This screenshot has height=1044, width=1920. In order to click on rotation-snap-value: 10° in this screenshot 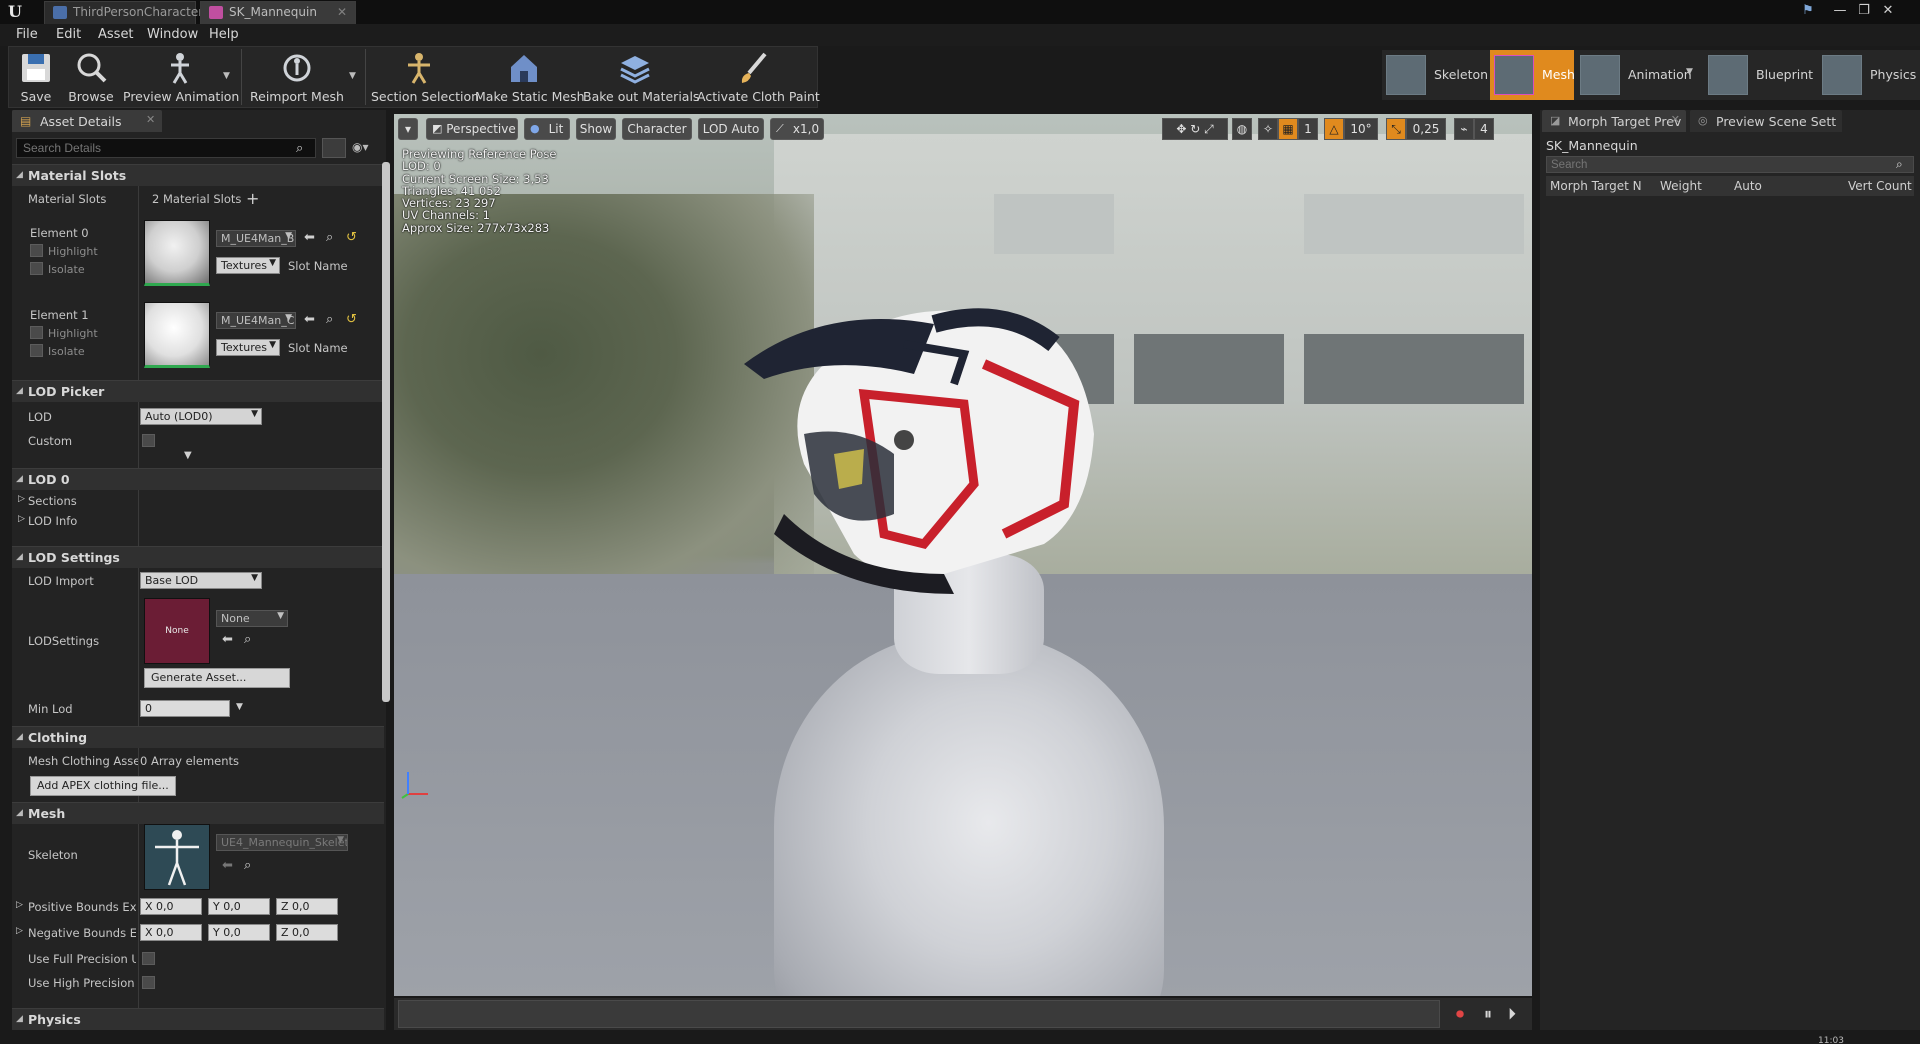, I will do `click(1361, 129)`.